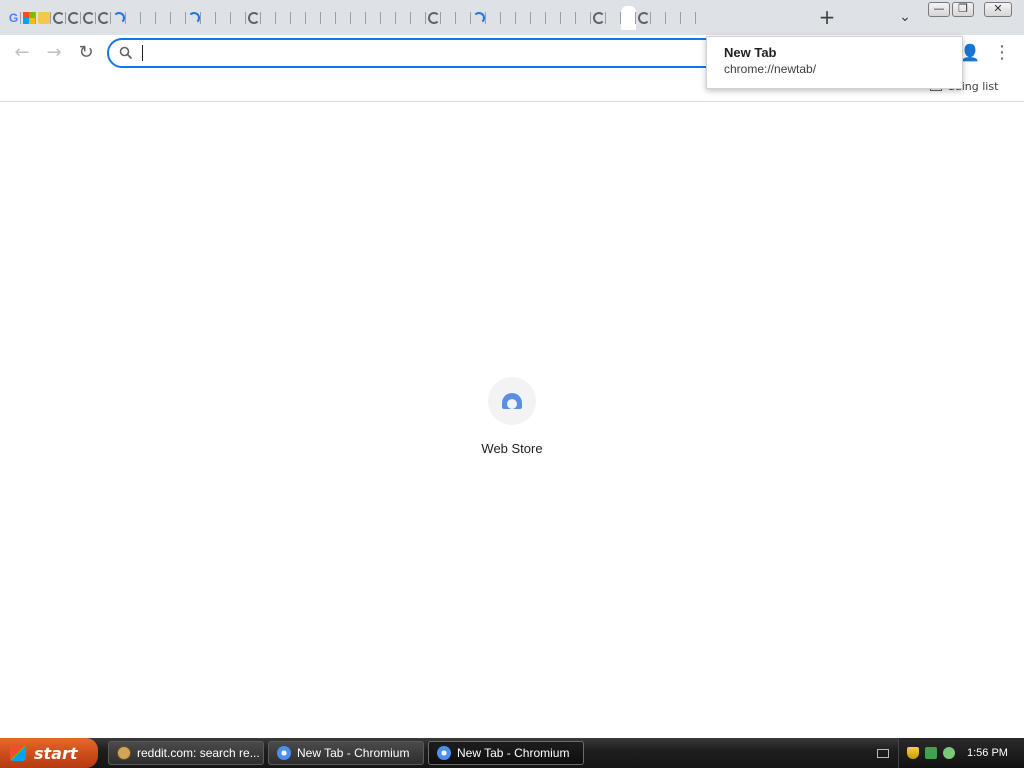  I want to click on system-tray: 1:56 PM, so click(950, 753).